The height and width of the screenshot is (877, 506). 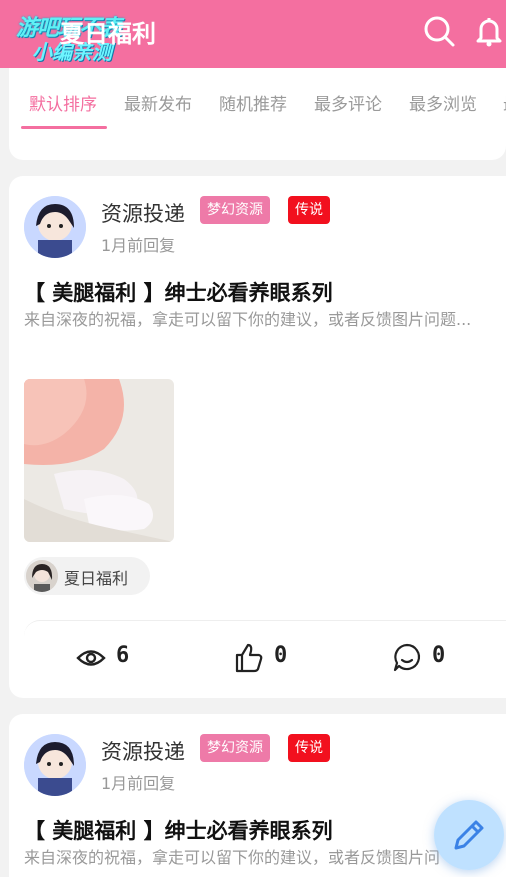 I want to click on pencil-icon, so click(x=469, y=835).